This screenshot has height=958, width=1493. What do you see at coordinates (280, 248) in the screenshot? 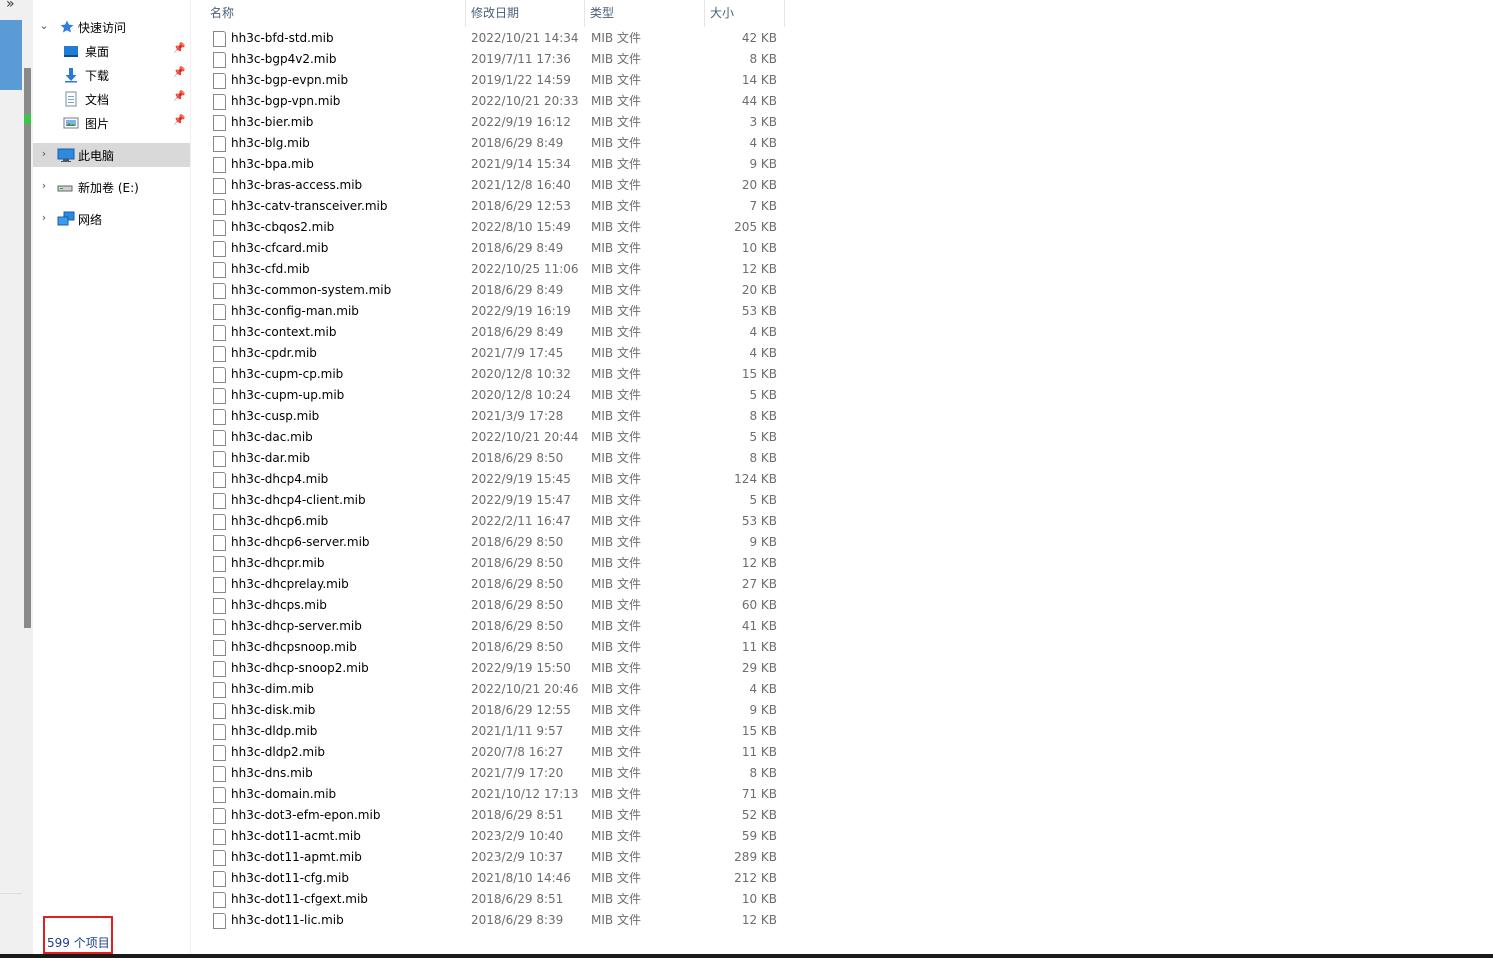
I see `file-name: hh3c-cfcard.mib` at bounding box center [280, 248].